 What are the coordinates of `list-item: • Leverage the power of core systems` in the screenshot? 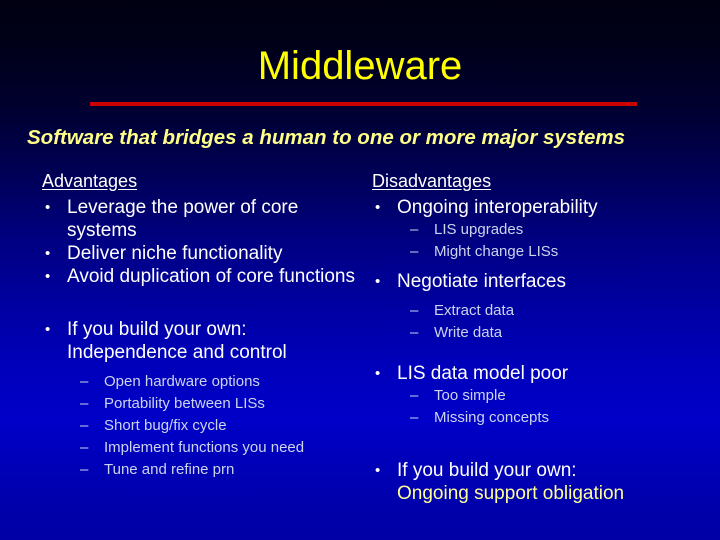 It's located at (202, 219).